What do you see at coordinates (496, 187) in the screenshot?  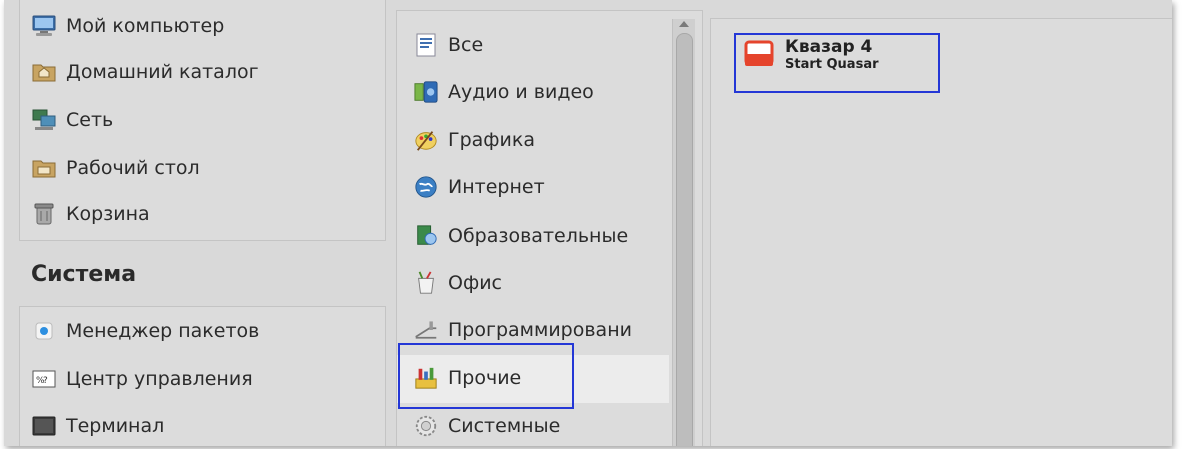 I see `category-label: Интернет` at bounding box center [496, 187].